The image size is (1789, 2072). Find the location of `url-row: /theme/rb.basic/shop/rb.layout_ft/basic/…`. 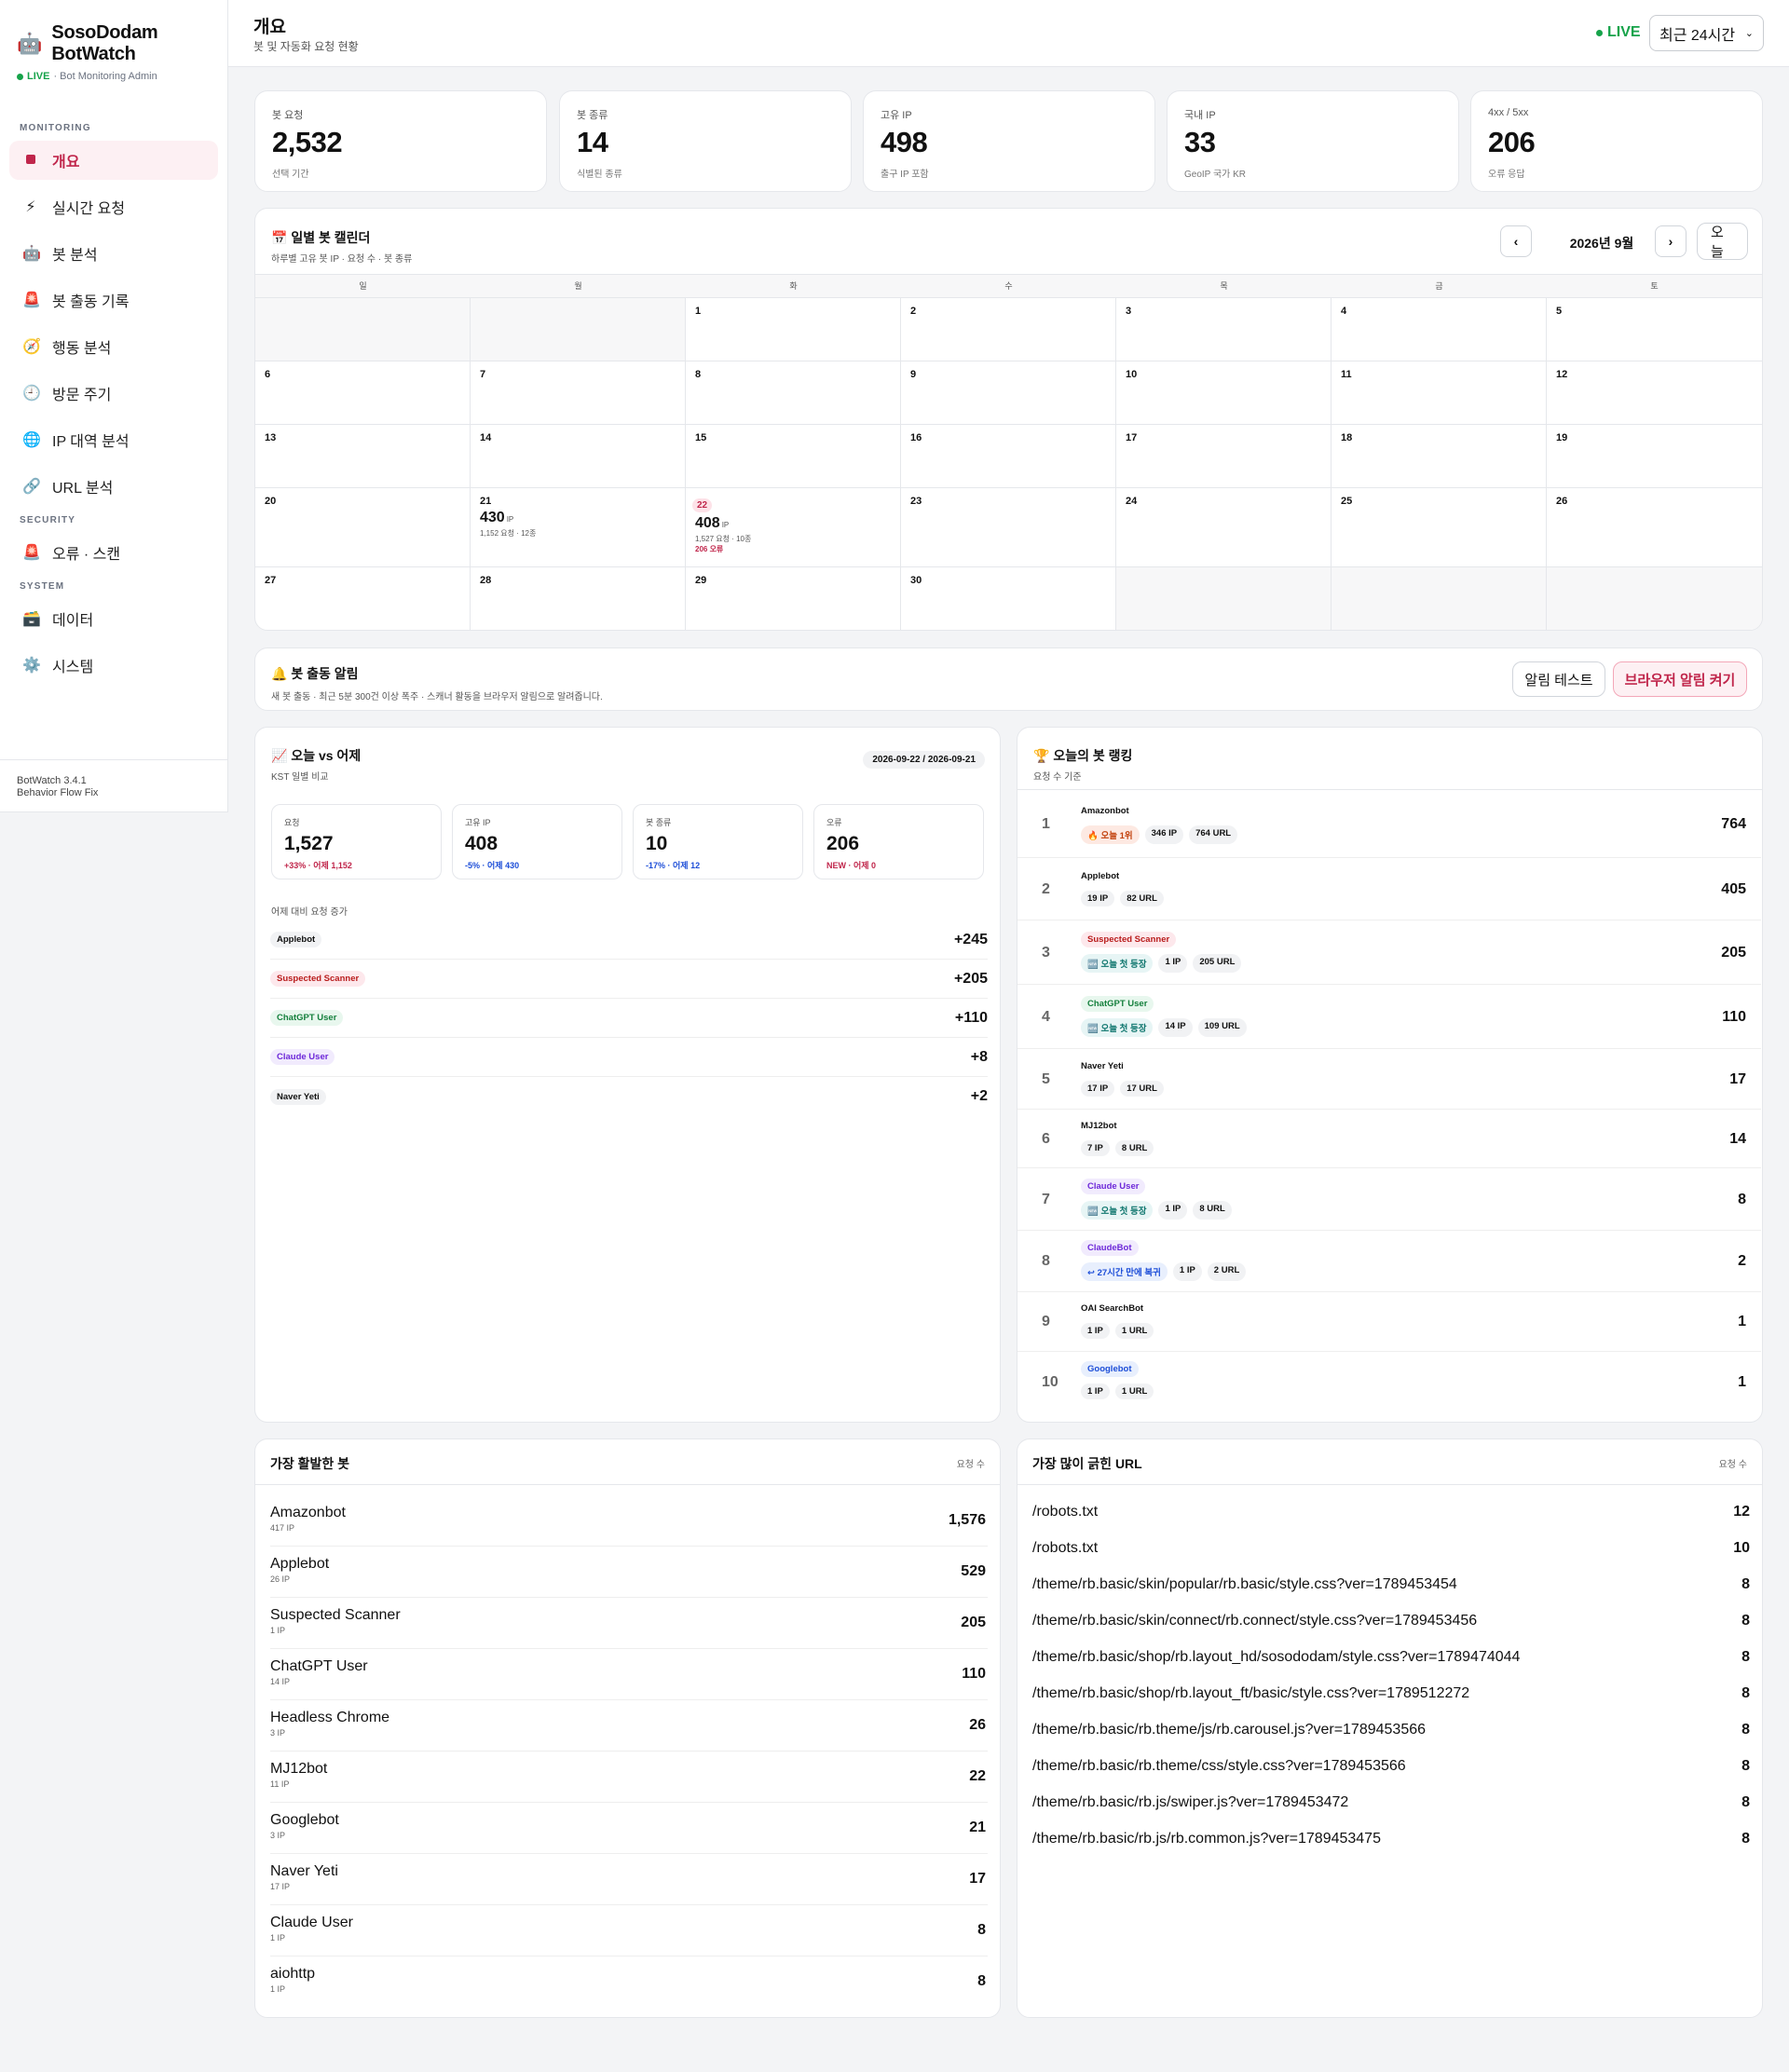

url-row: /theme/rb.basic/shop/rb.layout_ft/basic/… is located at coordinates (1391, 1693).